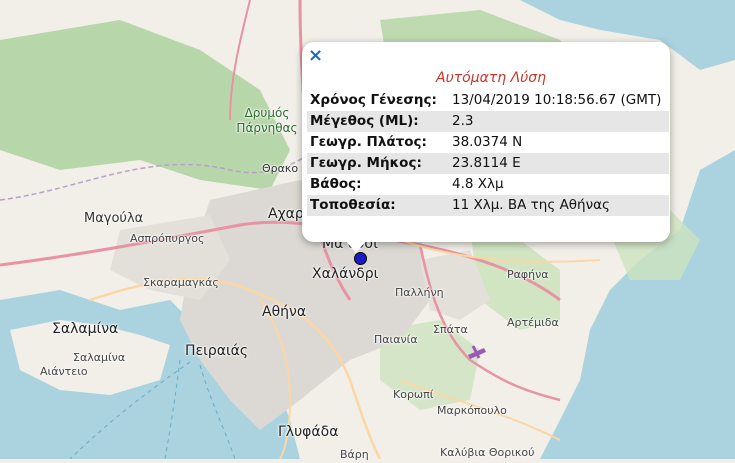 This screenshot has height=463, width=735. I want to click on row-depth: Βάθος: 4.8 Χλμ, so click(488, 184).